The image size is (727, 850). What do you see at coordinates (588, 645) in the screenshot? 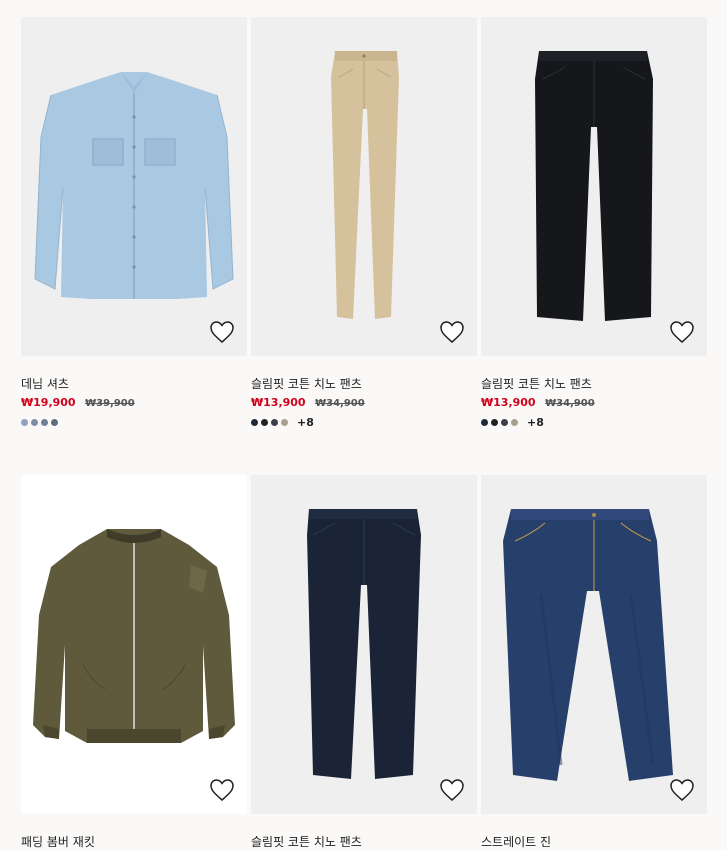
I see `straight-jeans-illustration` at bounding box center [588, 645].